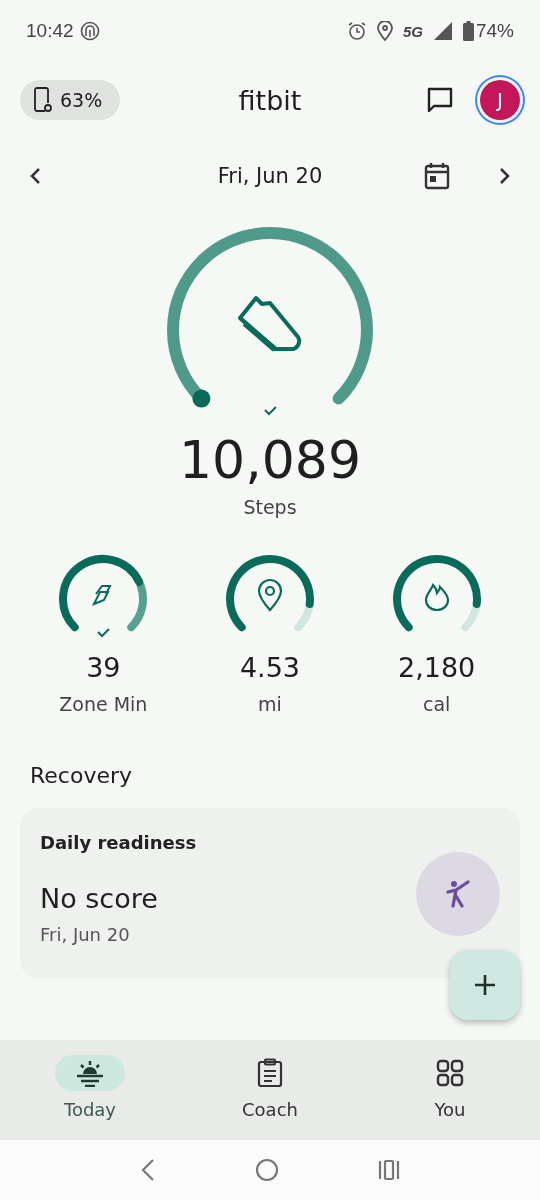 The width and height of the screenshot is (540, 1200). I want to click on grid-icon, so click(450, 1073).